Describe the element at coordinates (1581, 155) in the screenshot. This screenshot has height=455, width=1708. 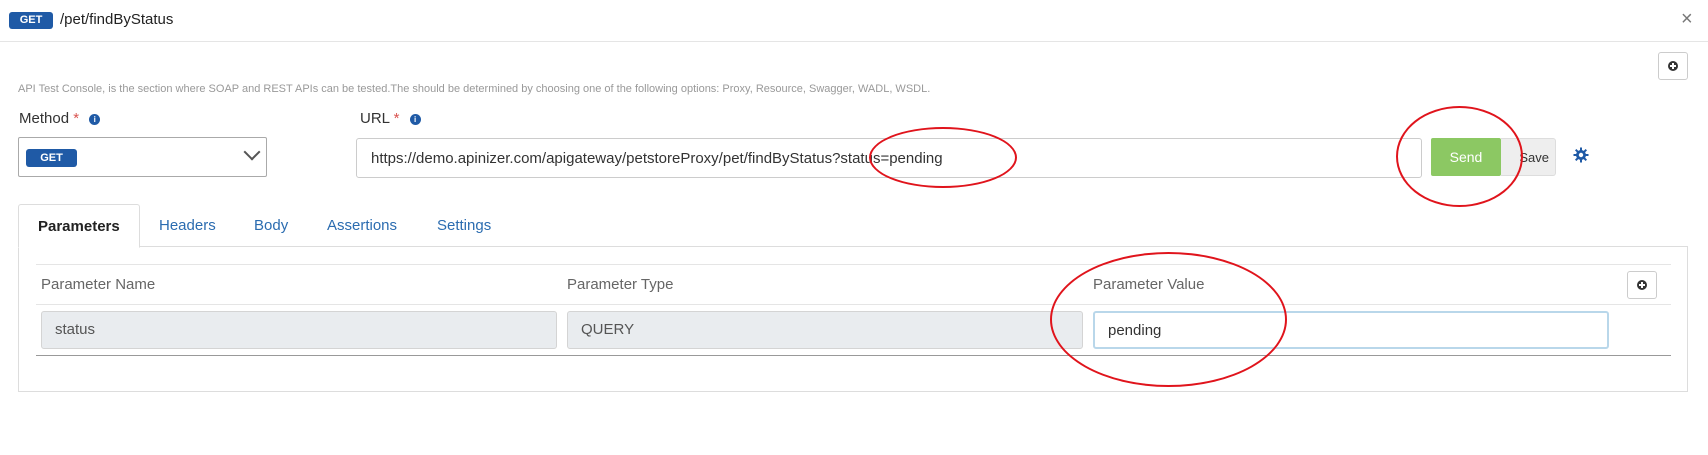
I see `gear-icon-svg` at that location.